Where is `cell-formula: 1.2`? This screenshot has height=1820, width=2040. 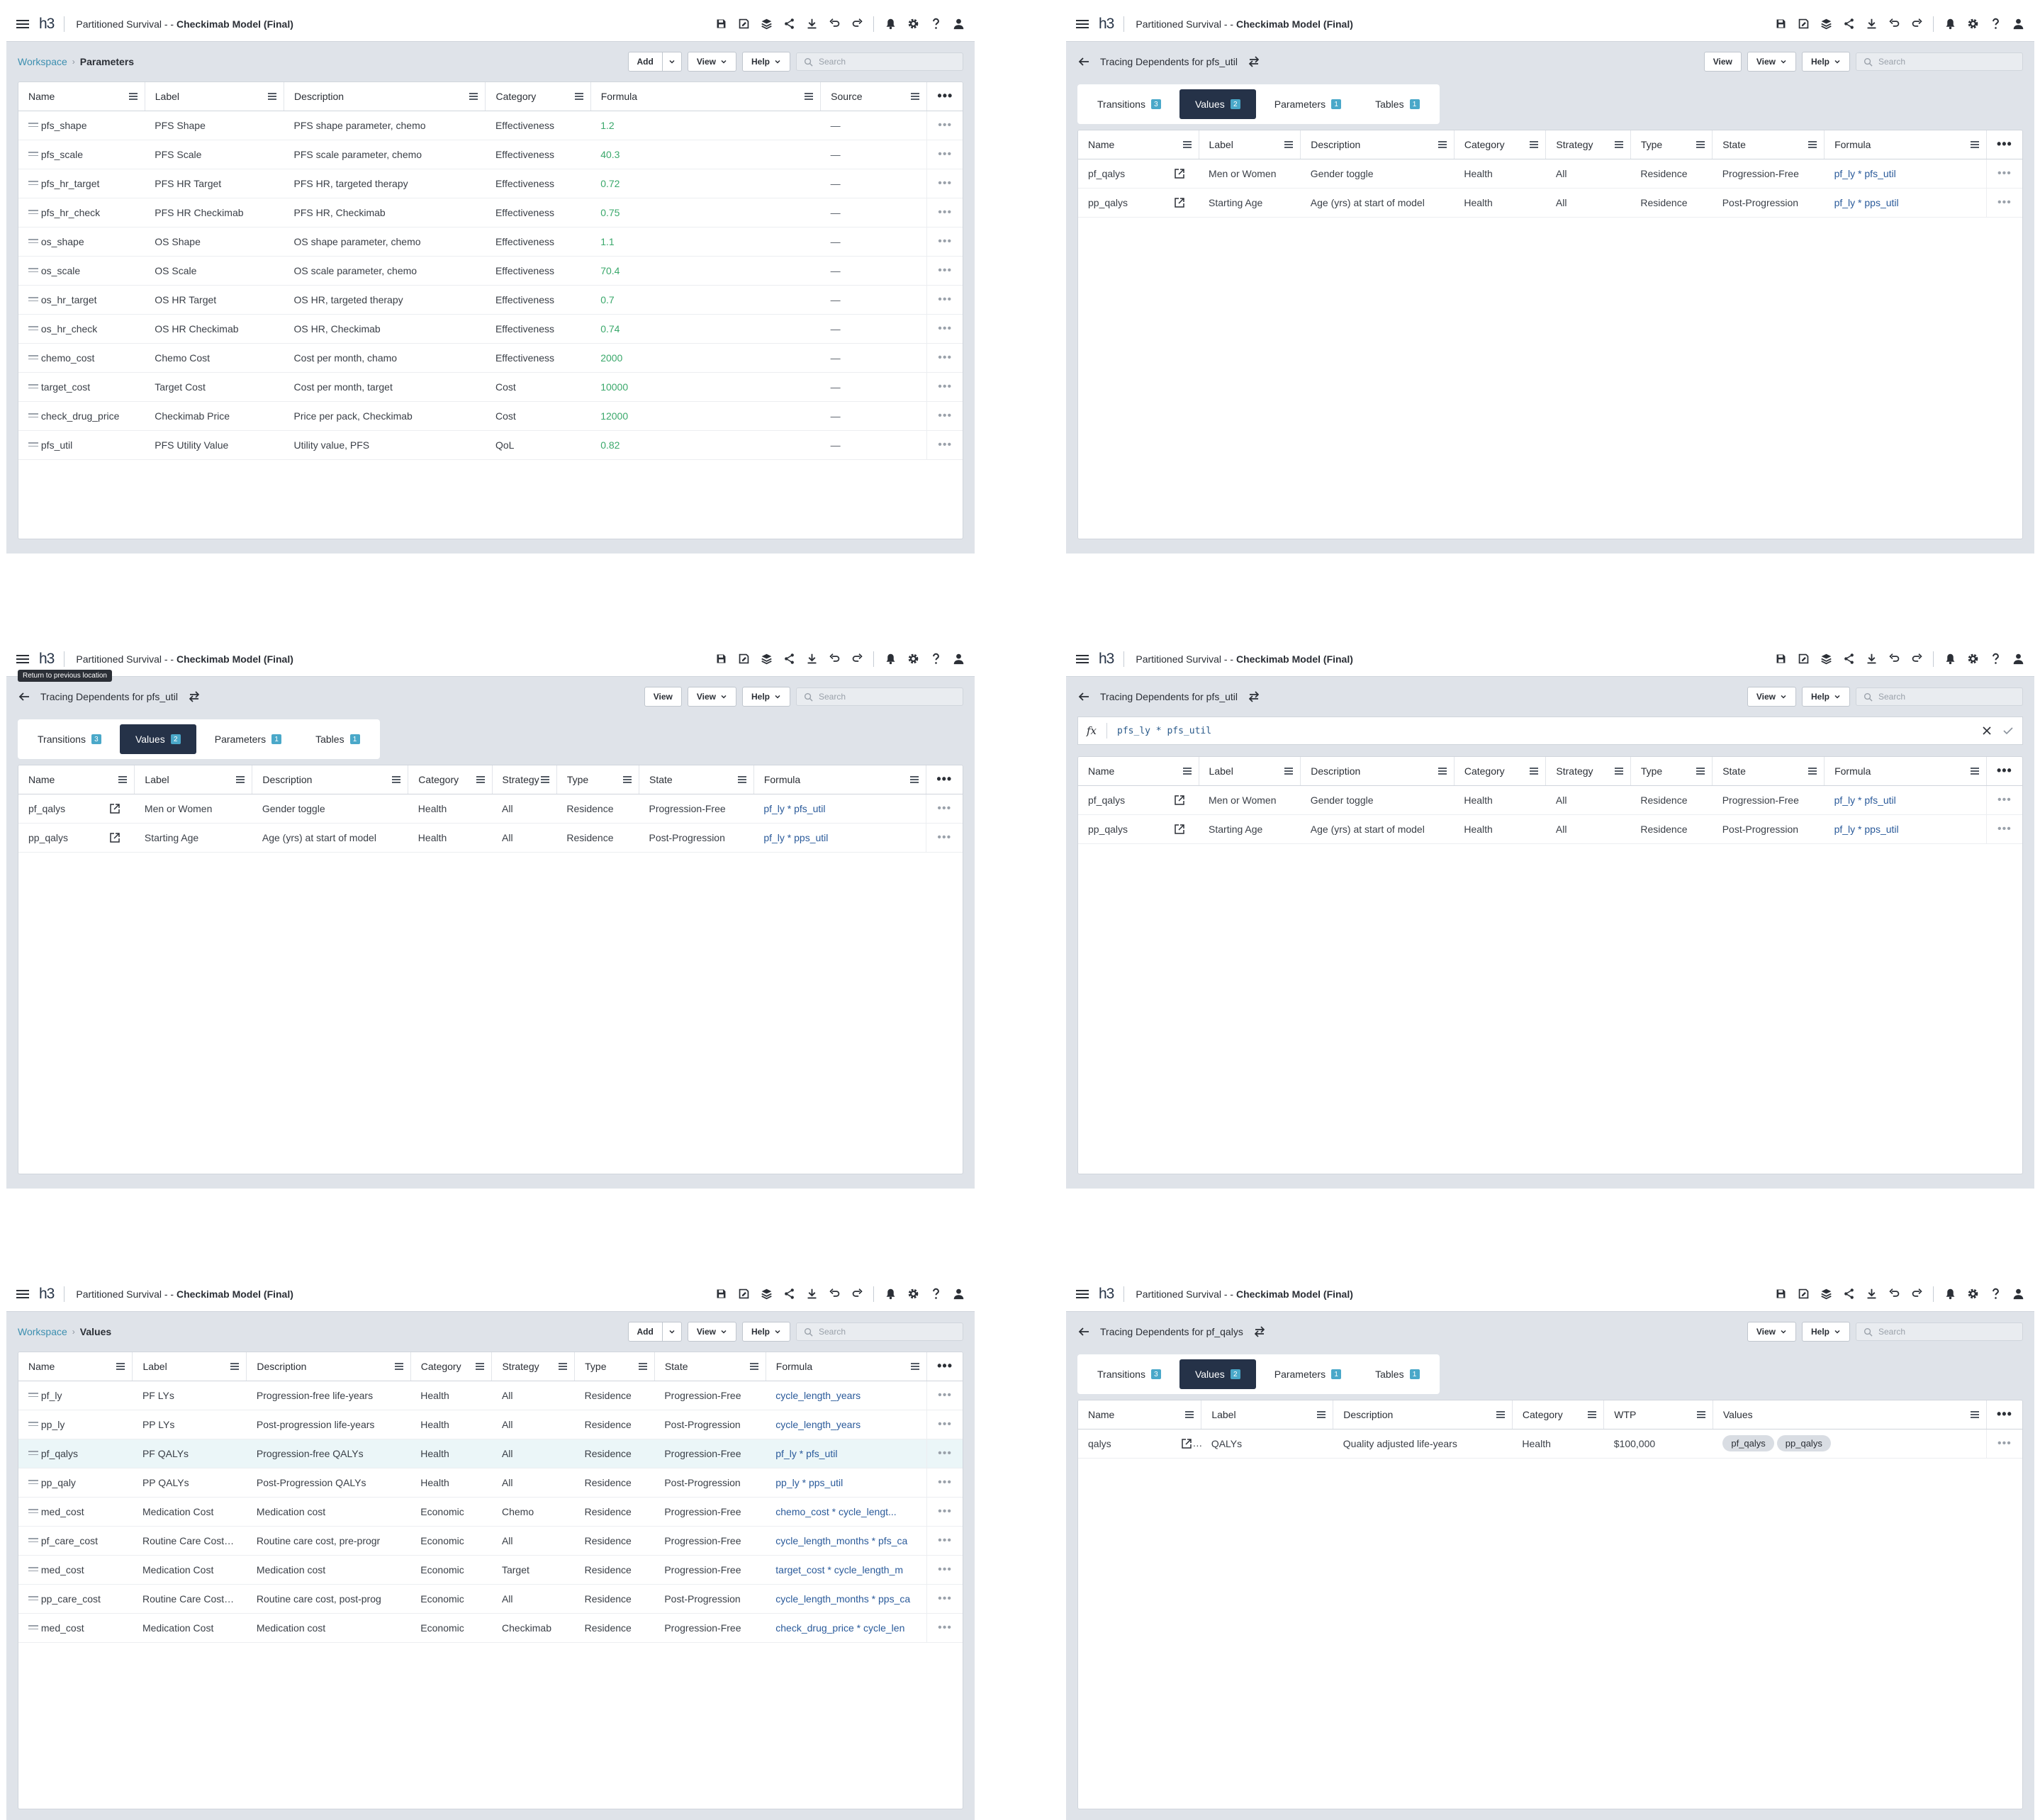
cell-formula: 1.2 is located at coordinates (705, 126).